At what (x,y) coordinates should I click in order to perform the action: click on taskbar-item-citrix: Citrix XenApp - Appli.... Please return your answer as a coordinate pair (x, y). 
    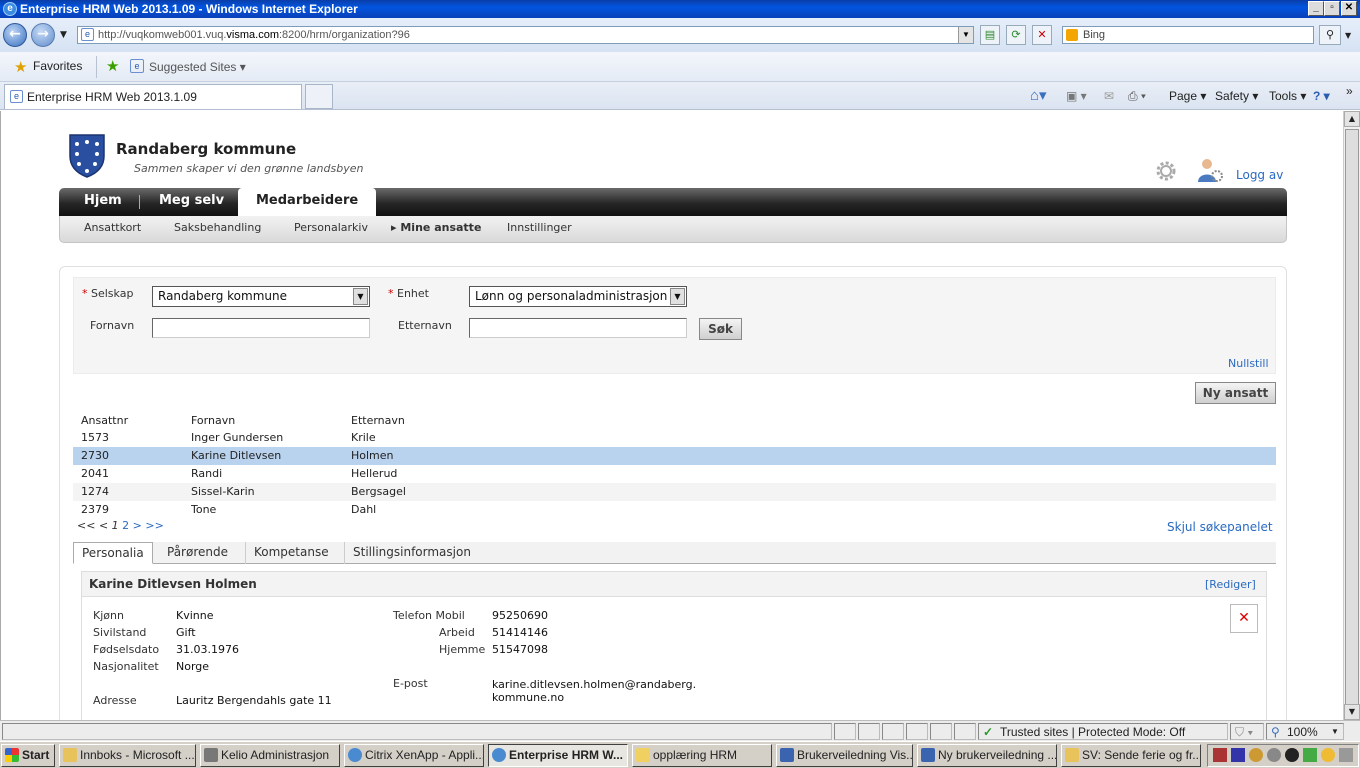
    Looking at the image, I should click on (414, 755).